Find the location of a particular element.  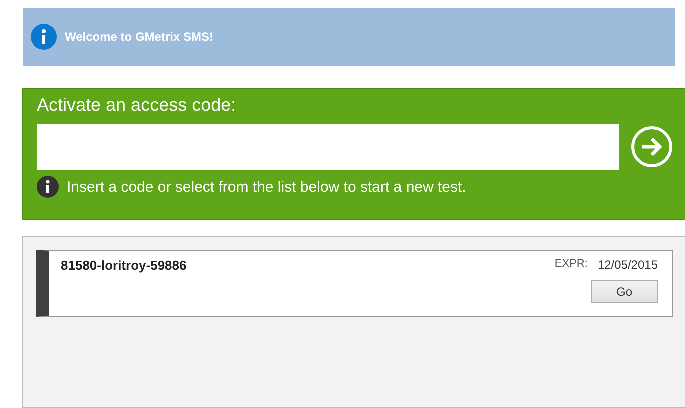

access-code-field is located at coordinates (328, 147).